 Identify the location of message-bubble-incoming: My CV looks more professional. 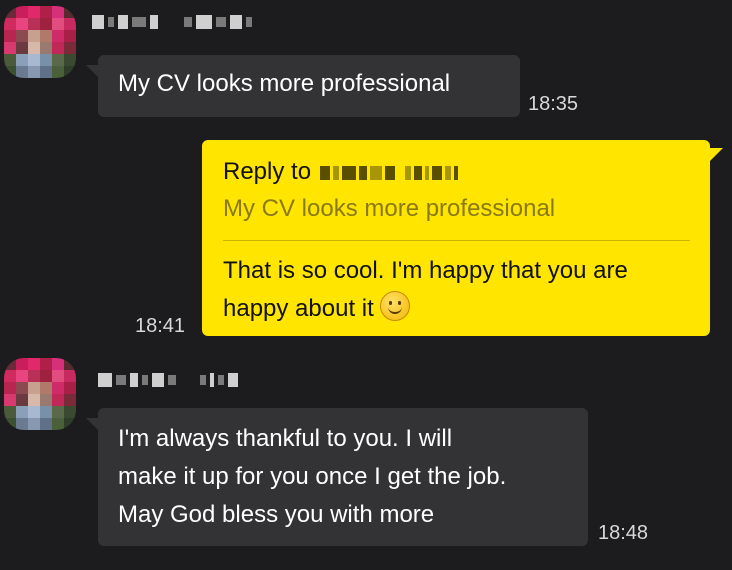
(309, 86).